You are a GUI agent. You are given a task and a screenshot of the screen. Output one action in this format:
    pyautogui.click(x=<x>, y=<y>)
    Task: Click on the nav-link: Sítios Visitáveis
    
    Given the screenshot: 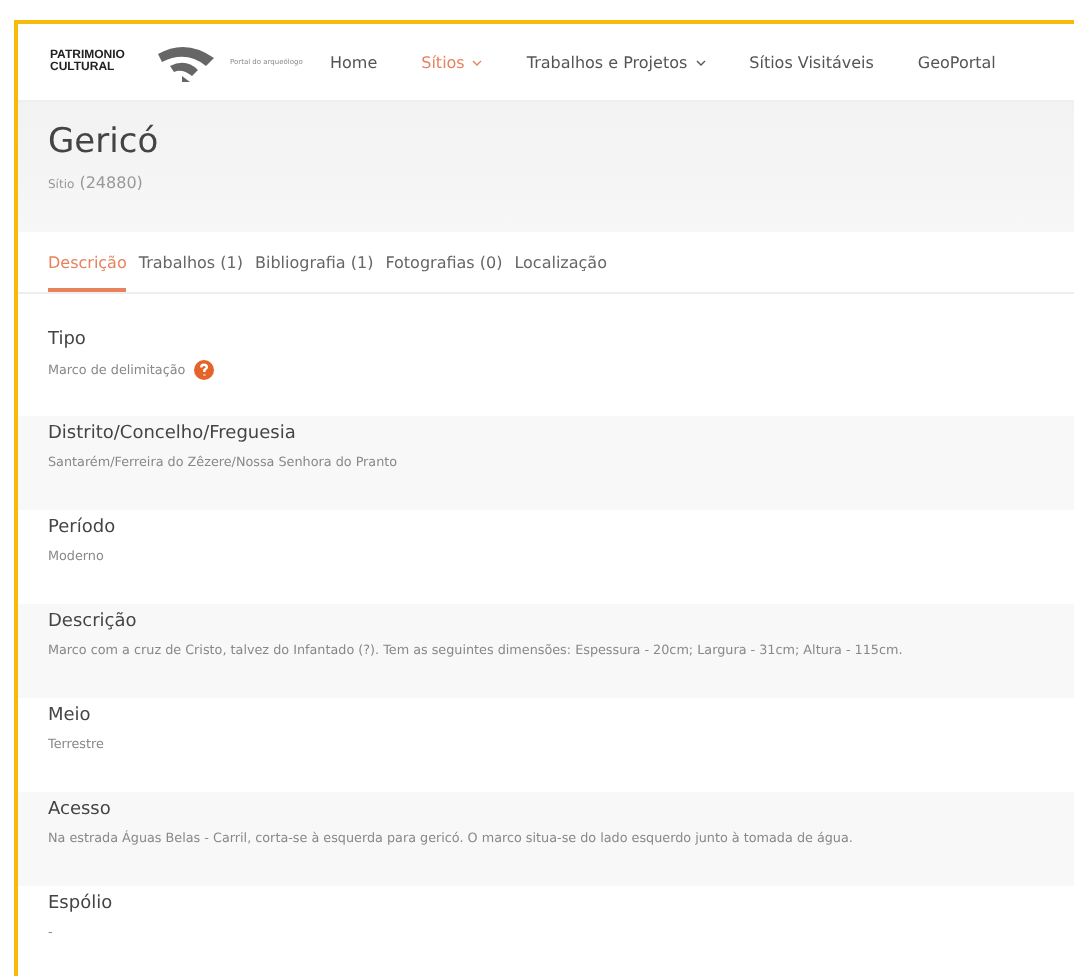 What is the action you would take?
    pyautogui.click(x=811, y=62)
    